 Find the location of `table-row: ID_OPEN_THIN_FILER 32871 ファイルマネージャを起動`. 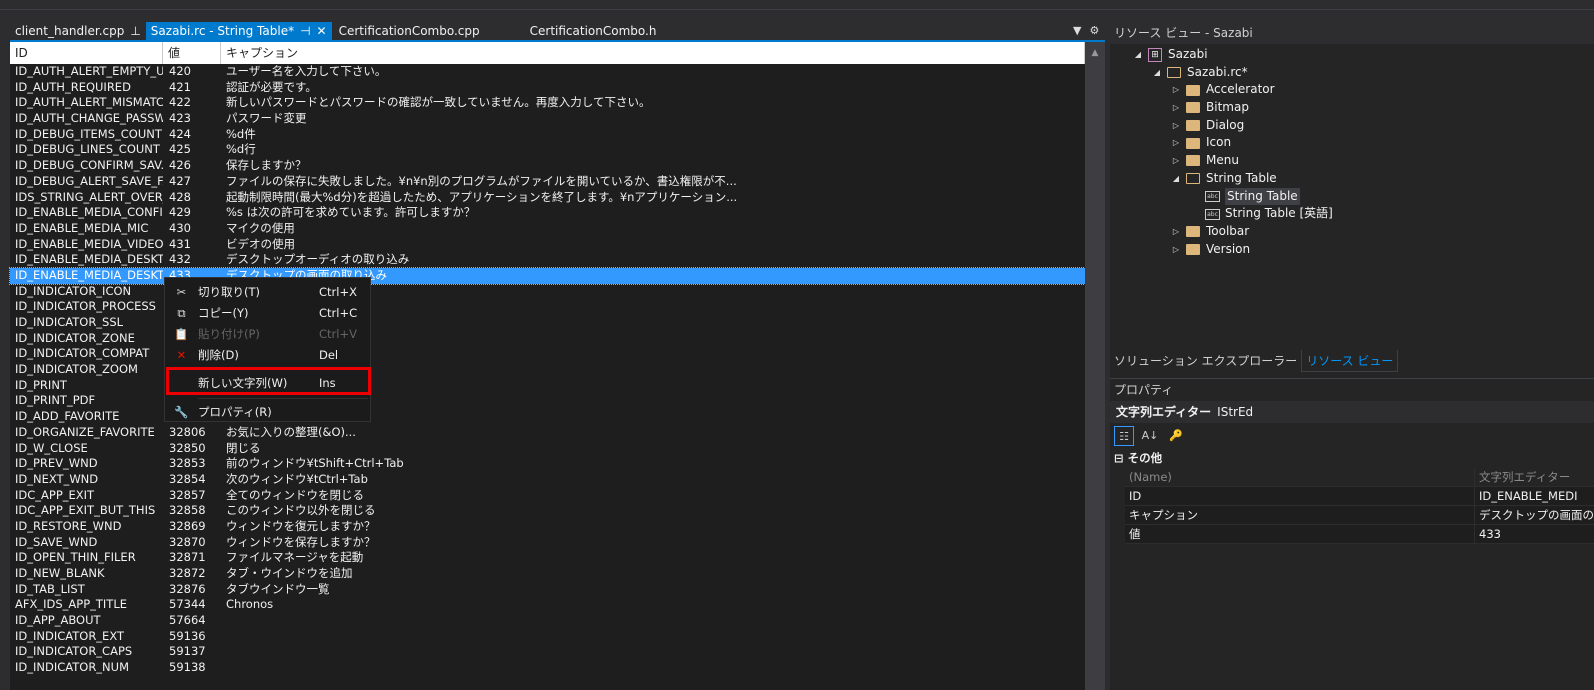

table-row: ID_OPEN_THIN_FILER 32871 ファイルマネージャを起動 is located at coordinates (547, 558).